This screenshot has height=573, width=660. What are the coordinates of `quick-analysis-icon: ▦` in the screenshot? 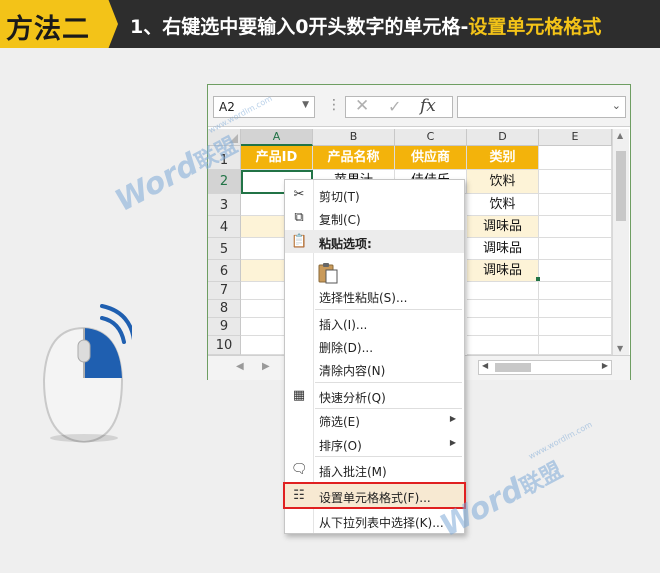 It's located at (299, 395).